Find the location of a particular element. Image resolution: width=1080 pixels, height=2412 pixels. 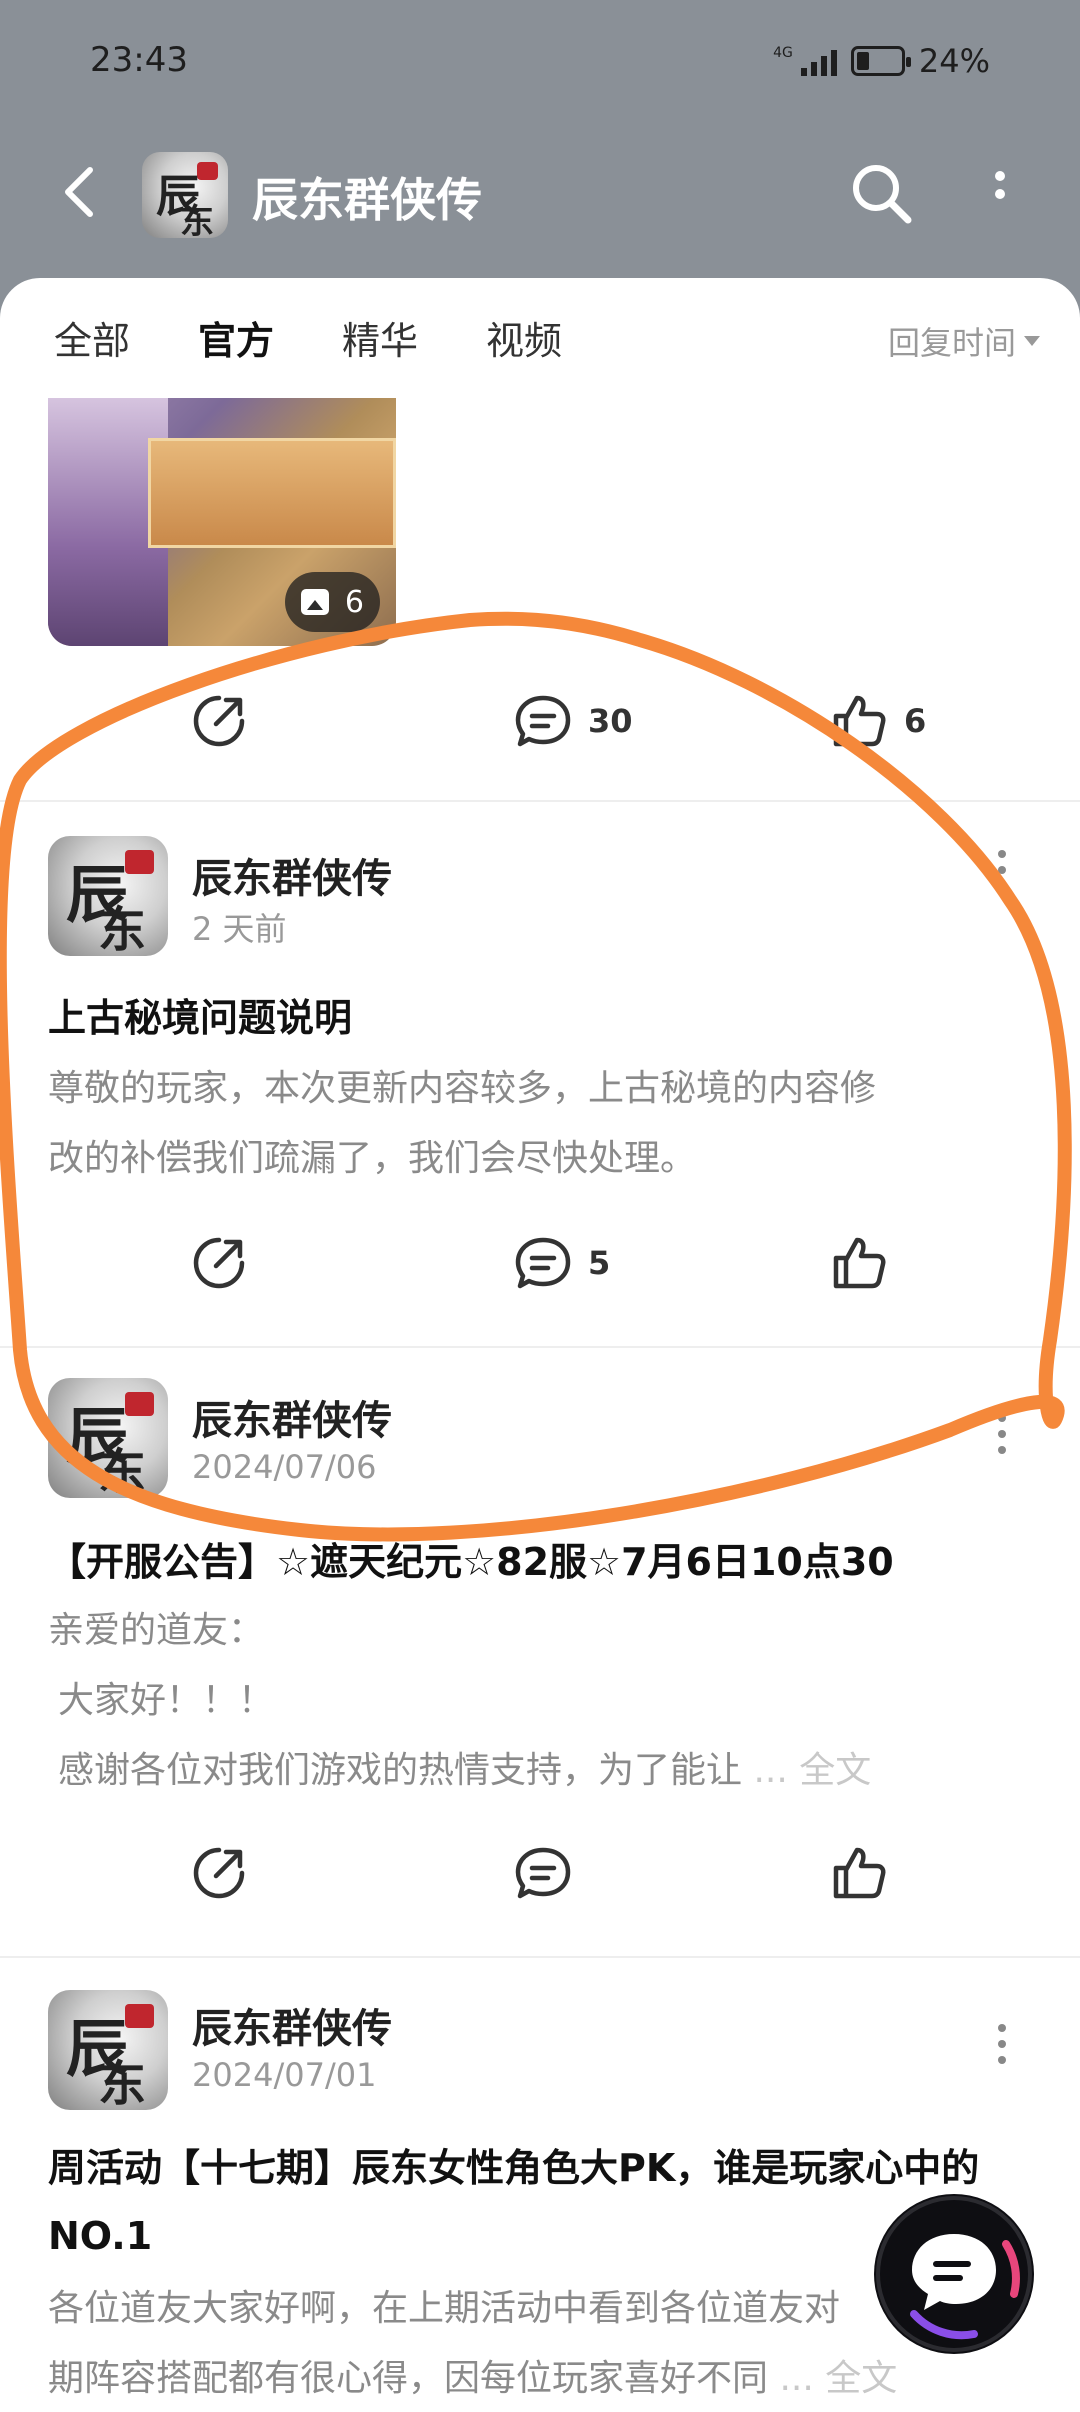

signal-icon: 4G is located at coordinates (805, 61).